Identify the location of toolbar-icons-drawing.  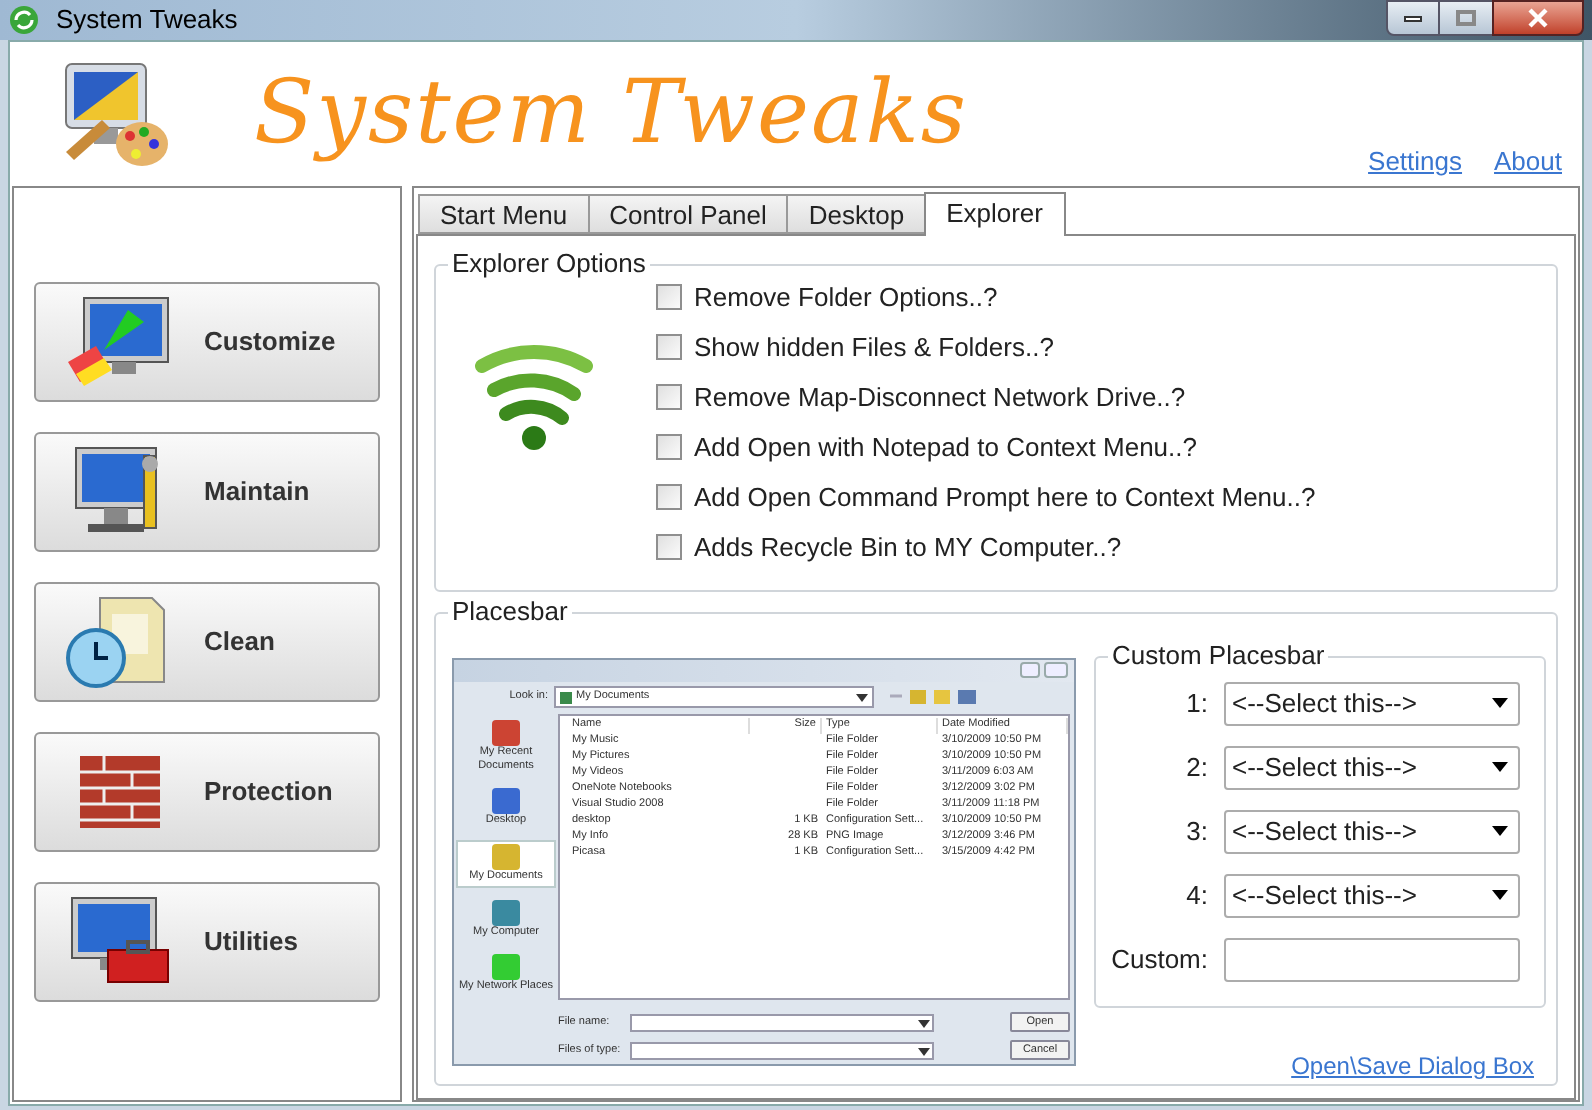
(934, 697).